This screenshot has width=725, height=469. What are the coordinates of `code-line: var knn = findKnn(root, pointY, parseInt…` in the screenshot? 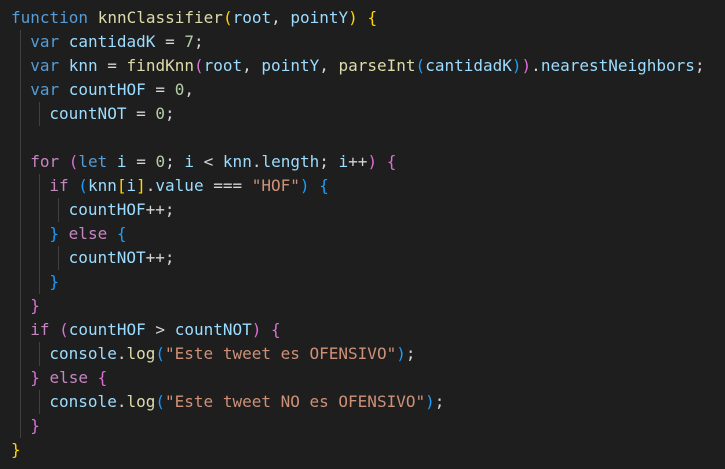 It's located at (368, 66).